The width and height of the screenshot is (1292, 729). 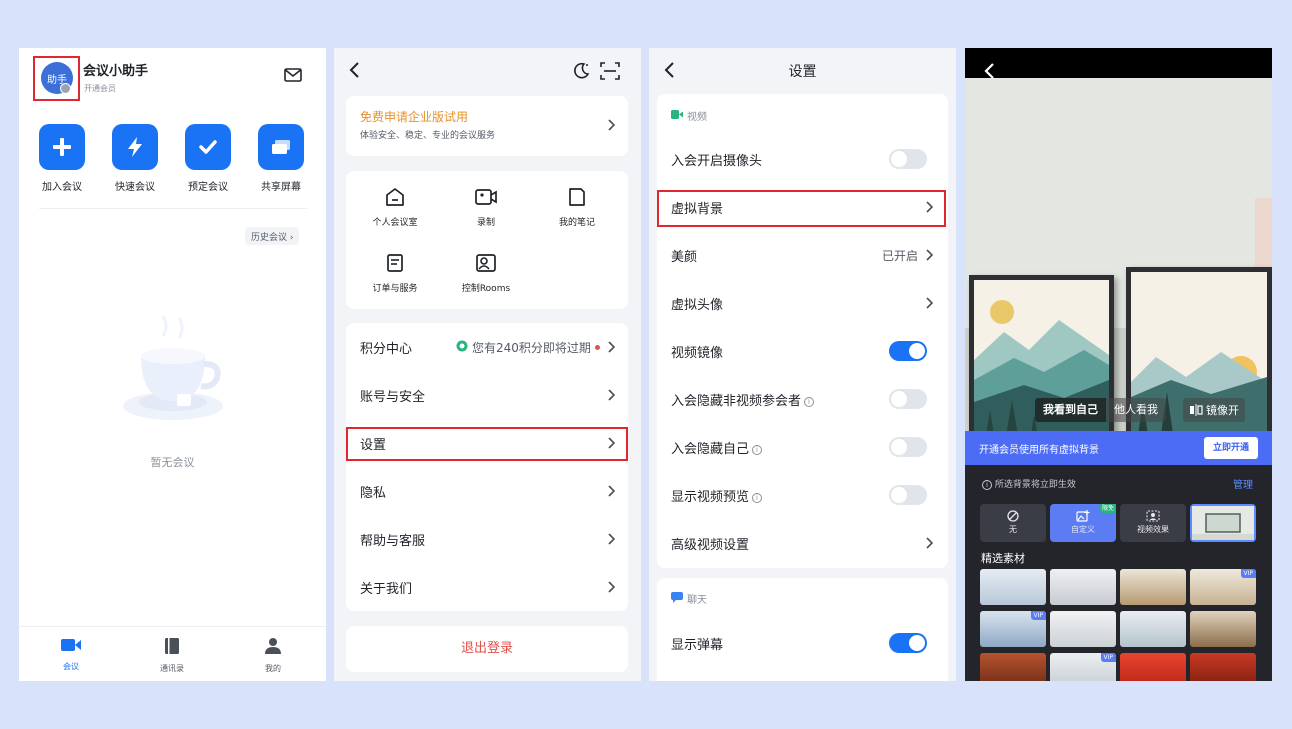 What do you see at coordinates (802, 643) in the screenshot?
I see `setting-show-danmaku: 显示弹幕` at bounding box center [802, 643].